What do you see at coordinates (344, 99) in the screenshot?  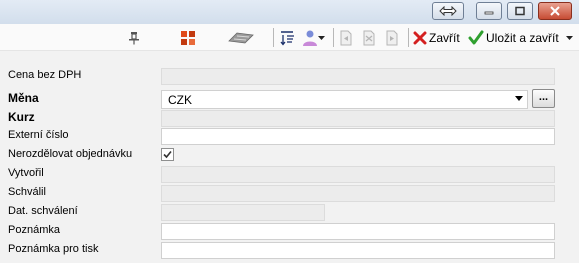 I see `currency-select: CZK` at bounding box center [344, 99].